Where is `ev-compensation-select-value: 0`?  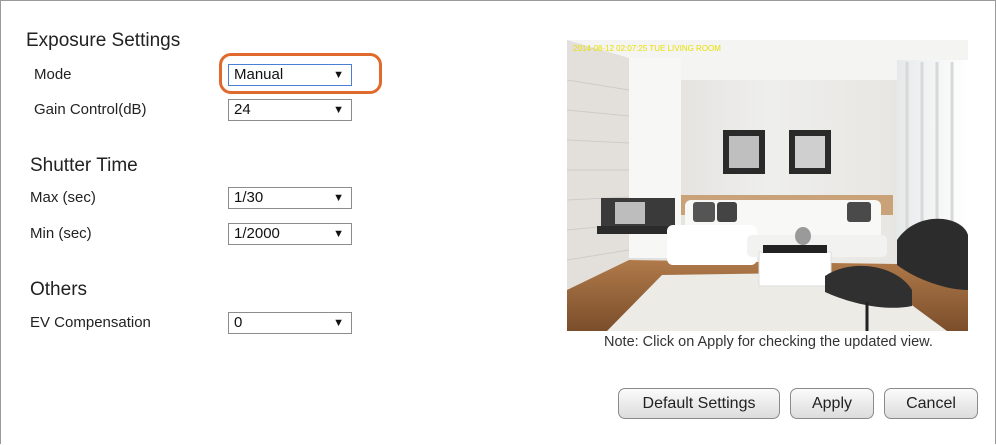
ev-compensation-select-value: 0 is located at coordinates (238, 322).